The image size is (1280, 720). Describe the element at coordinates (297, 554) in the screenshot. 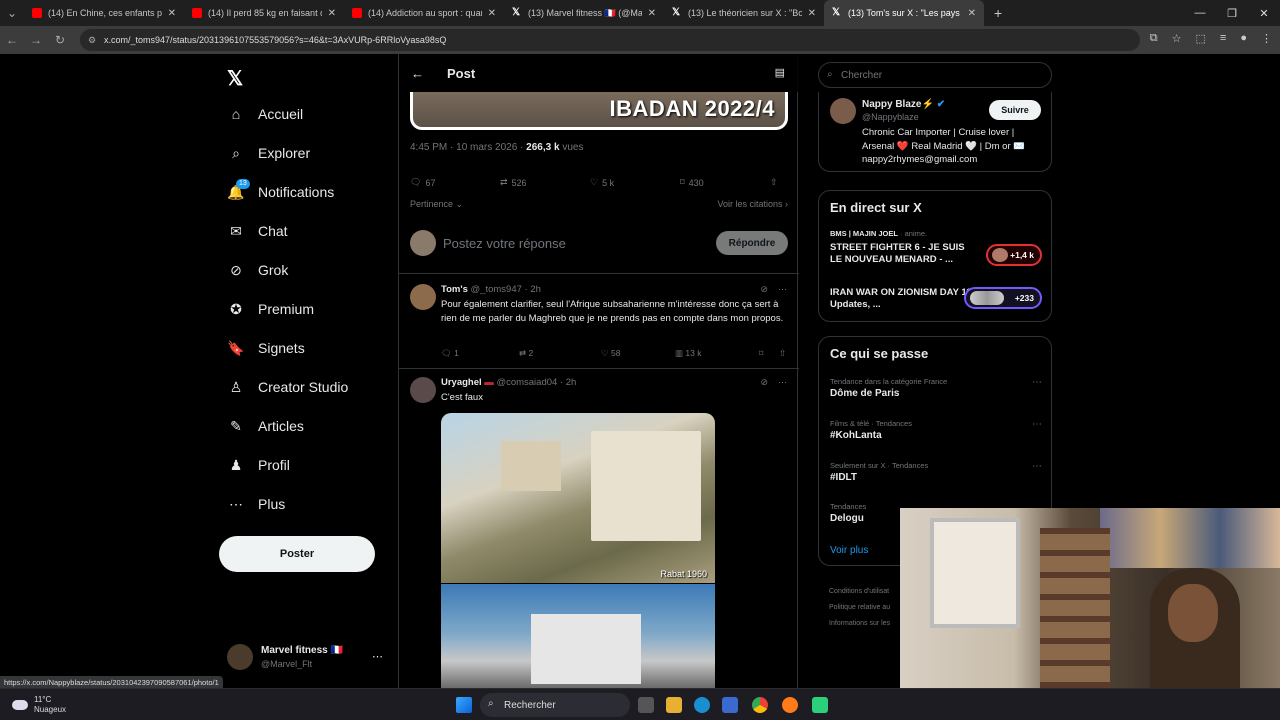

I see `post-button: Poster` at that location.